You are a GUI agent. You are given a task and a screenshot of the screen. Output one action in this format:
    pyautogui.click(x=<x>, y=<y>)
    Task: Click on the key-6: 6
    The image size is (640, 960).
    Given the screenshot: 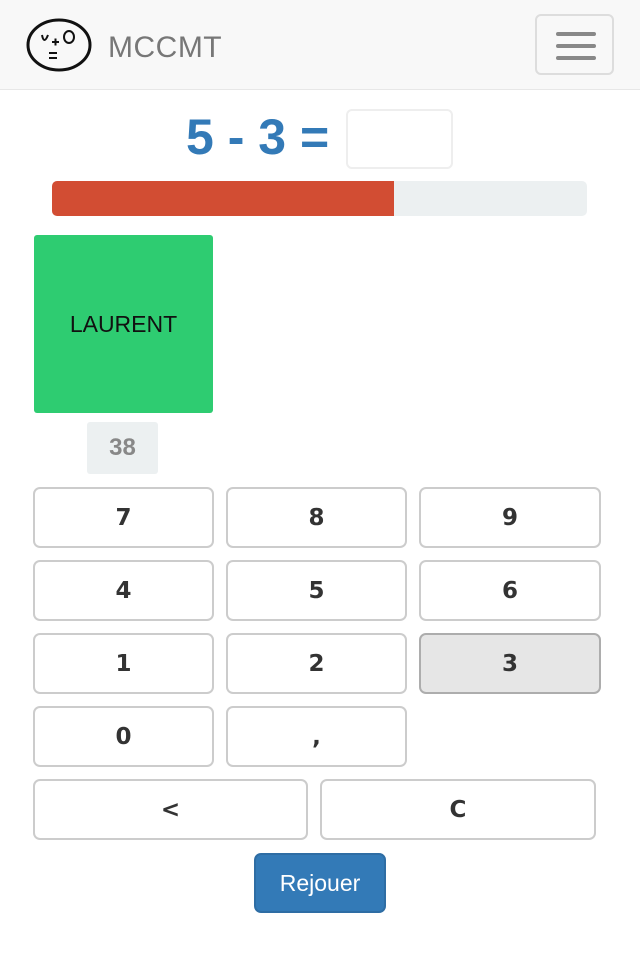 What is the action you would take?
    pyautogui.click(x=510, y=590)
    